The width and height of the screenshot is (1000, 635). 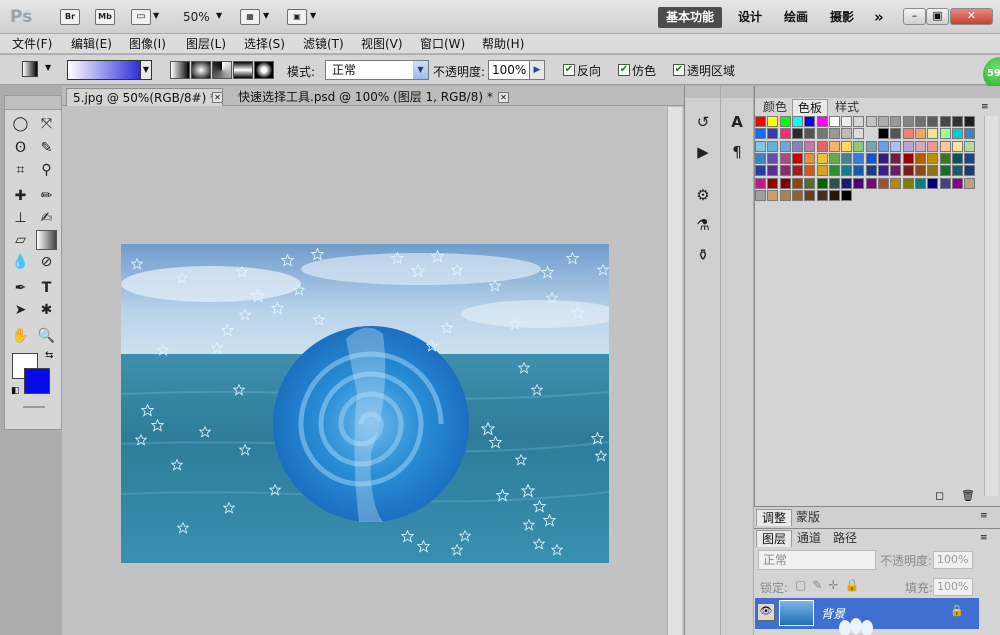 What do you see at coordinates (250, 17) in the screenshot?
I see `arrange-documents-icon: ▦` at bounding box center [250, 17].